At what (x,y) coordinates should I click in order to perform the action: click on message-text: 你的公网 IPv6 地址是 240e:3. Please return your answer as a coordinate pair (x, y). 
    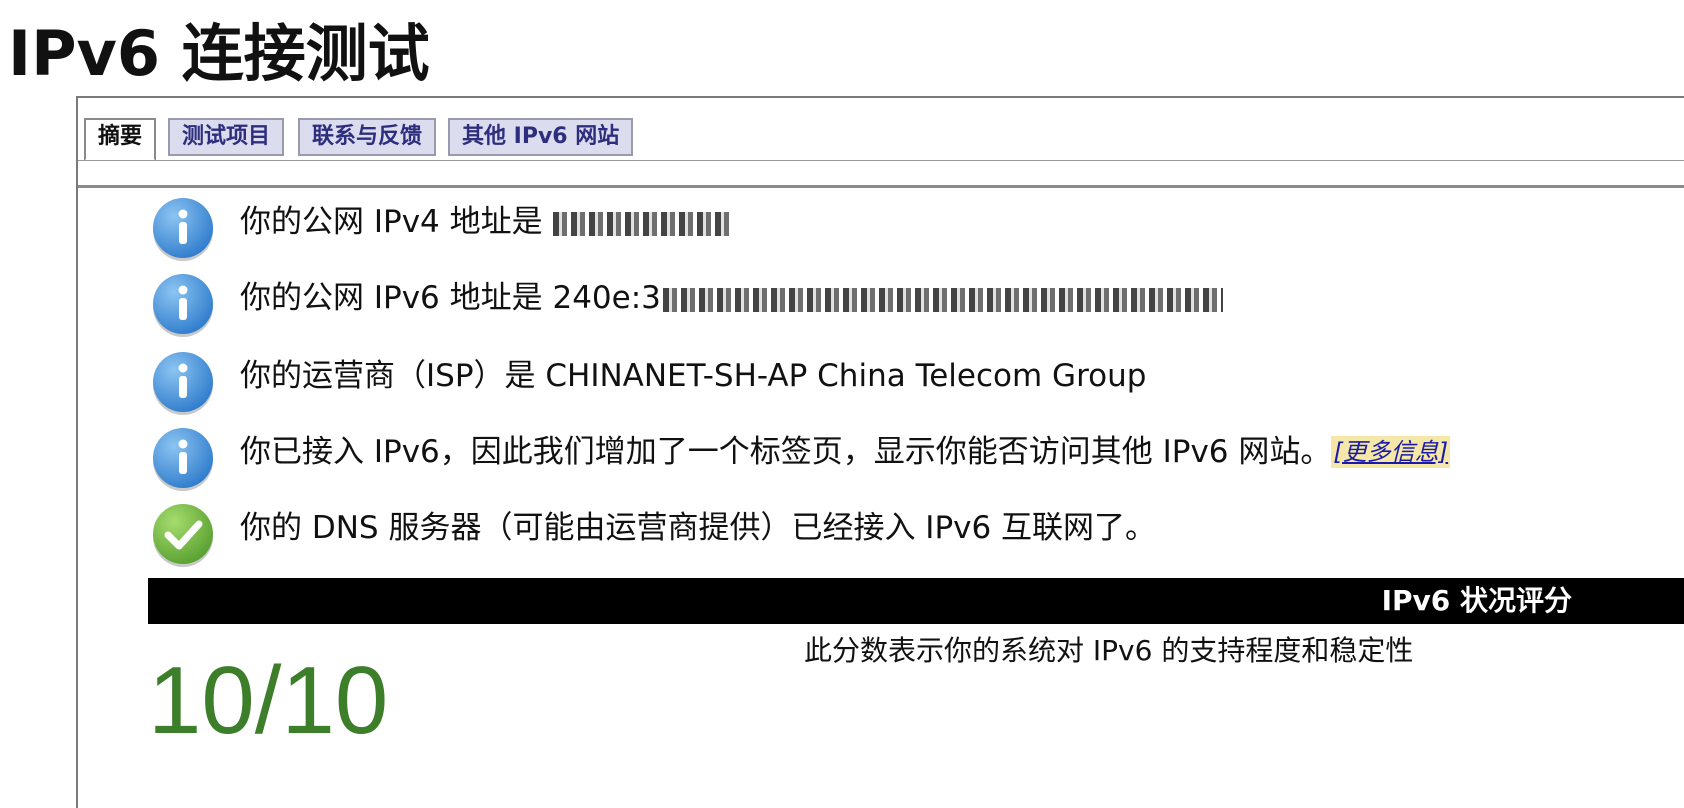
    Looking at the image, I should click on (731, 298).